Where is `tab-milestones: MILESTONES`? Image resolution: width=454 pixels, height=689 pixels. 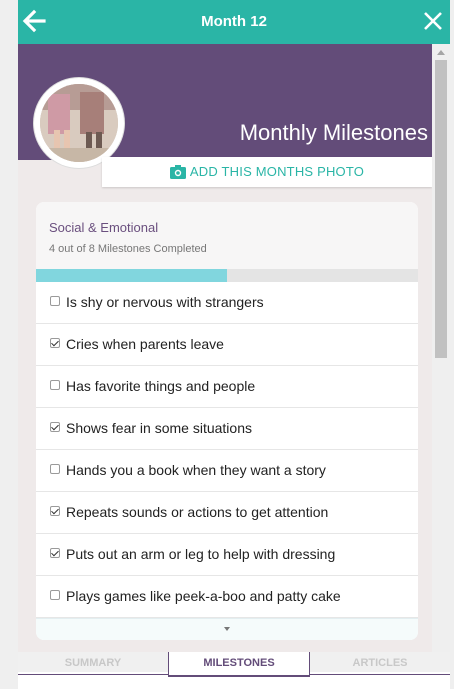
tab-milestones: MILESTONES is located at coordinates (239, 664).